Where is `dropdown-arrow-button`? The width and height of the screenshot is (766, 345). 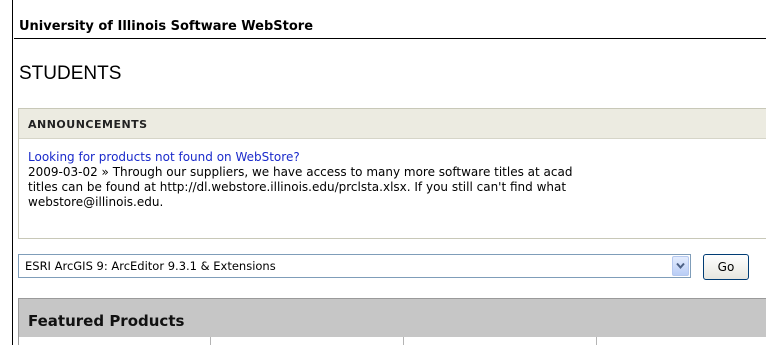 dropdown-arrow-button is located at coordinates (680, 266).